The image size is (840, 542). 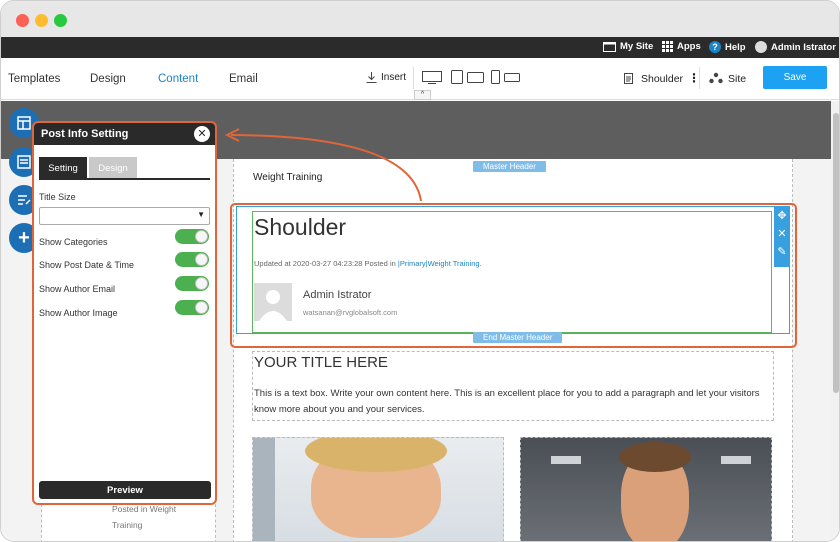 What do you see at coordinates (125, 490) in the screenshot?
I see `preview-button: Preview` at bounding box center [125, 490].